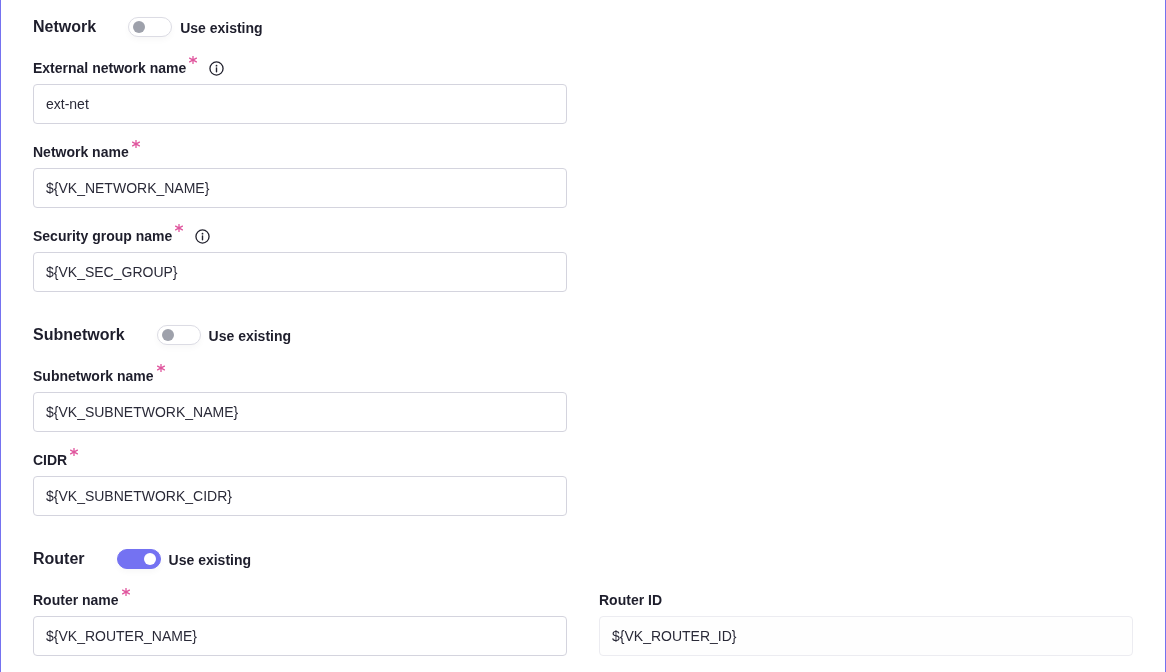 This screenshot has width=1166, height=672. Describe the element at coordinates (630, 600) in the screenshot. I see `field-label: Router ID` at that location.